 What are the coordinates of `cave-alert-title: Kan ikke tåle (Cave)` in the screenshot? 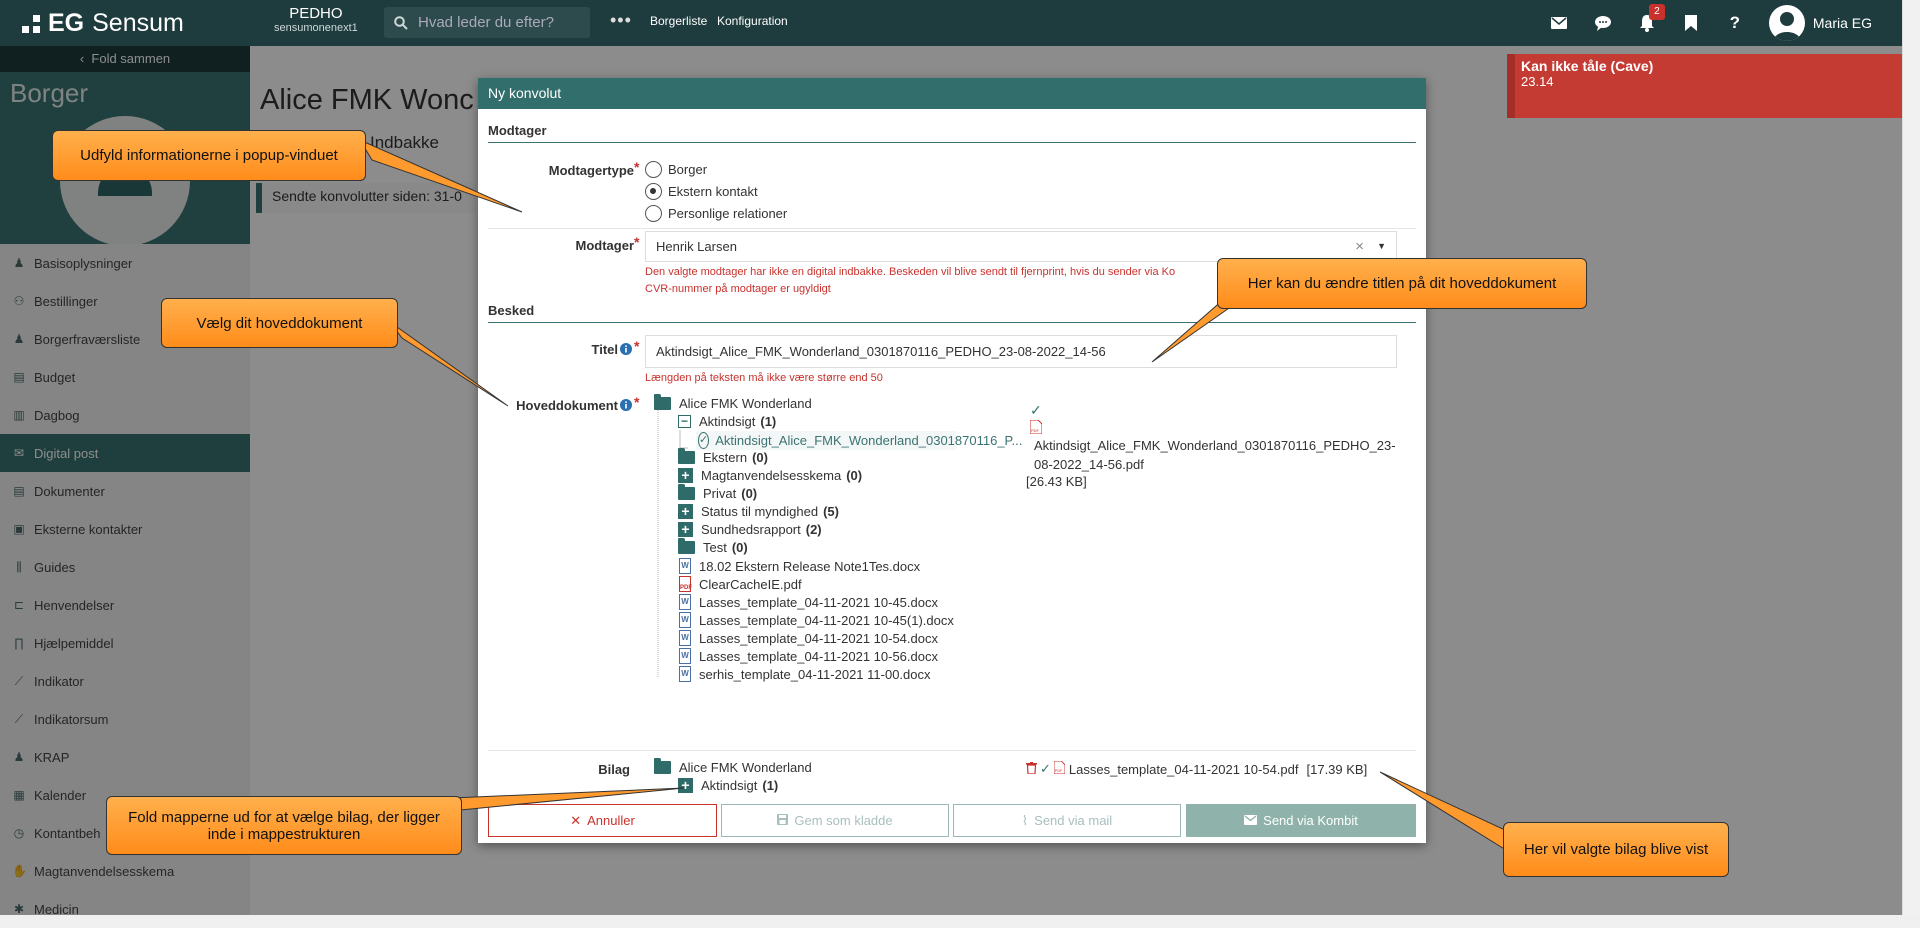 It's located at (1587, 66).